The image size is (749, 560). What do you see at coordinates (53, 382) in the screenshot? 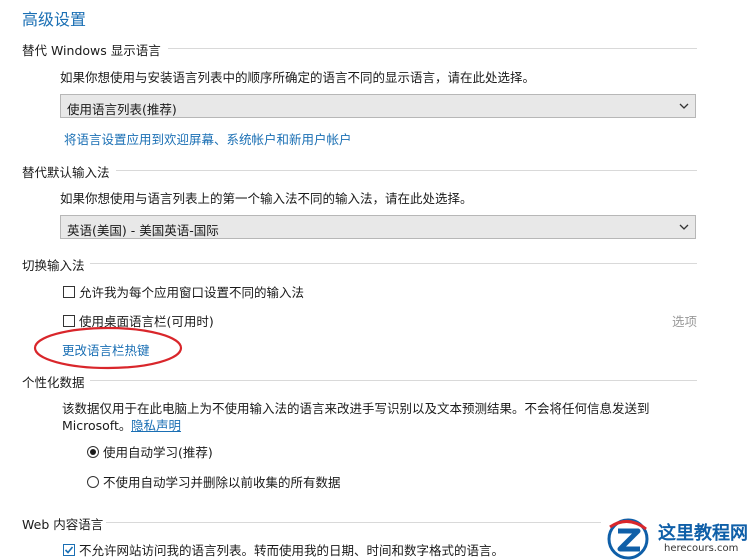
I see `personalization-heading: 个性化数据` at bounding box center [53, 382].